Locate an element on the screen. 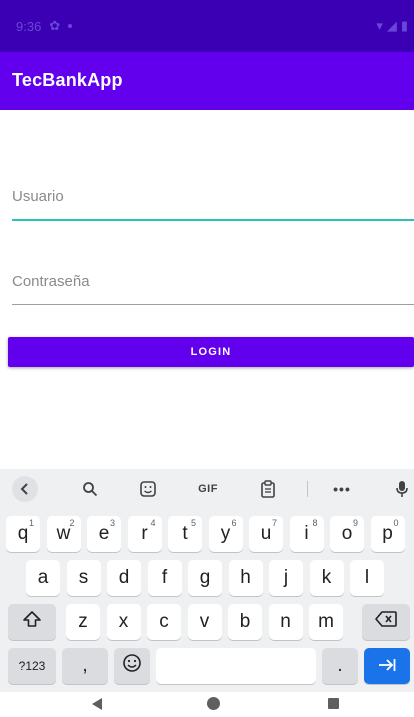 This screenshot has height=717, width=414. key-j: j is located at coordinates (286, 578).